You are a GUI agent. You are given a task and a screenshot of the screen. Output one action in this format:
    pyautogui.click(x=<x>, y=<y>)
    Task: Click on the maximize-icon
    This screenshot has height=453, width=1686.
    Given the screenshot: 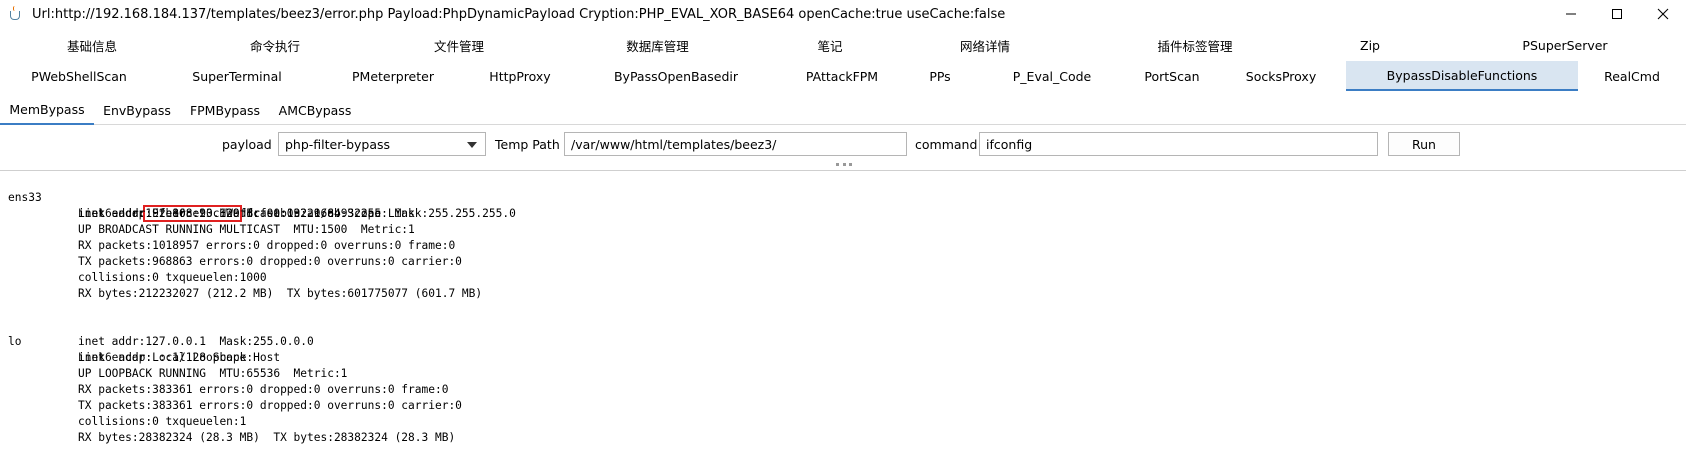 What is the action you would take?
    pyautogui.click(x=1617, y=14)
    